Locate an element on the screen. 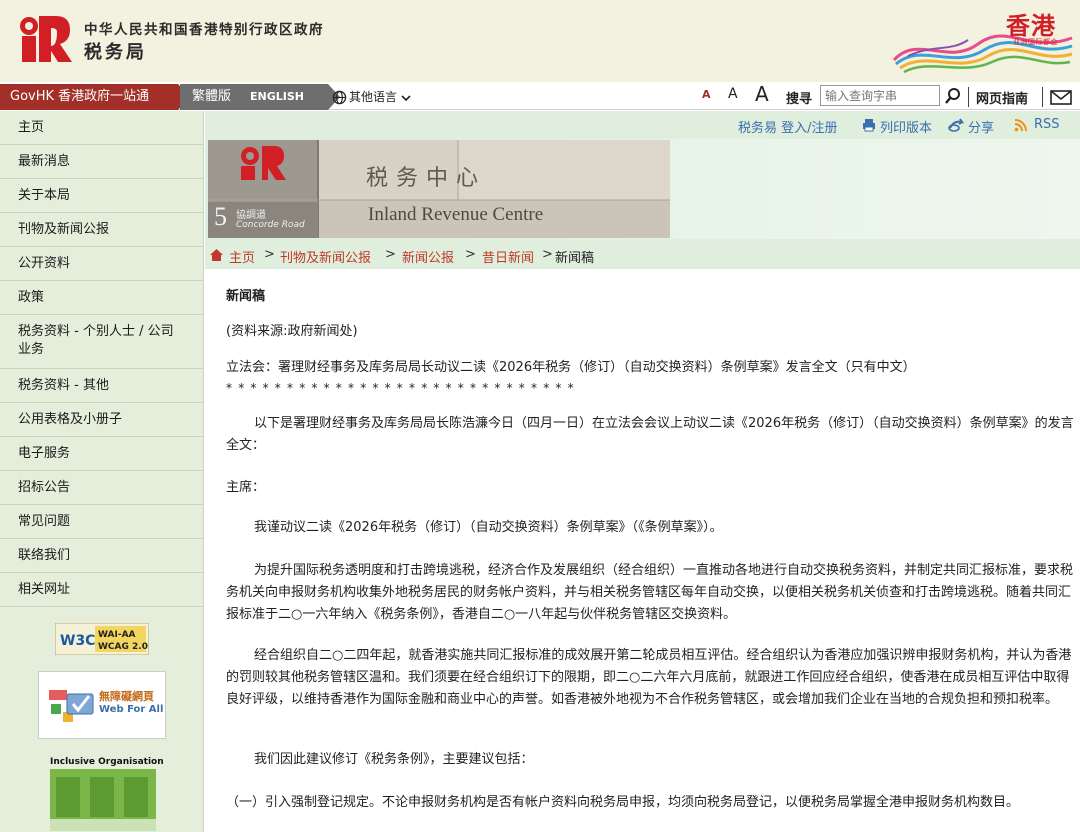 The height and width of the screenshot is (832, 1080). print-icon is located at coordinates (869, 125).